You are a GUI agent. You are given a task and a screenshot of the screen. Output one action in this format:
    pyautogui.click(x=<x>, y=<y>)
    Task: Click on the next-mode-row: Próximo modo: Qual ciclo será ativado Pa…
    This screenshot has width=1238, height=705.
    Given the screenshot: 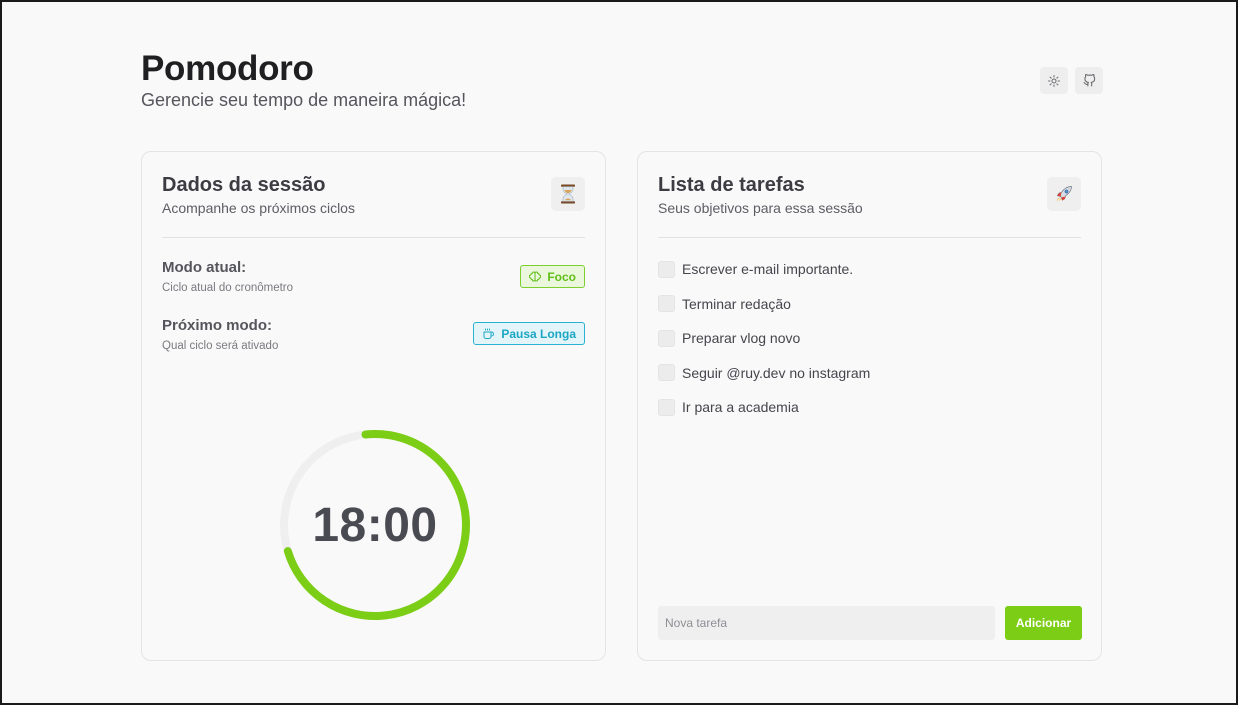 What is the action you would take?
    pyautogui.click(x=373, y=334)
    